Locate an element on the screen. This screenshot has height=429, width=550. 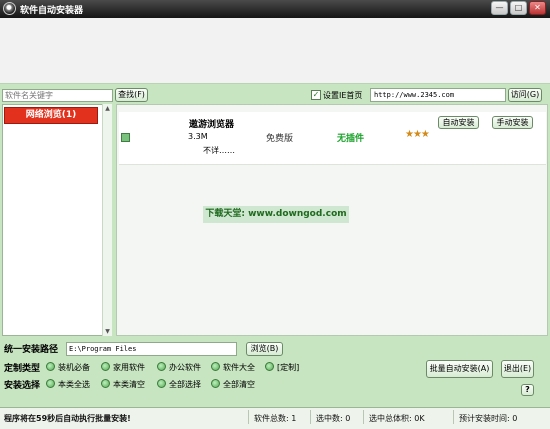
homepage-label: 设置IE首页 is located at coordinates (343, 95).